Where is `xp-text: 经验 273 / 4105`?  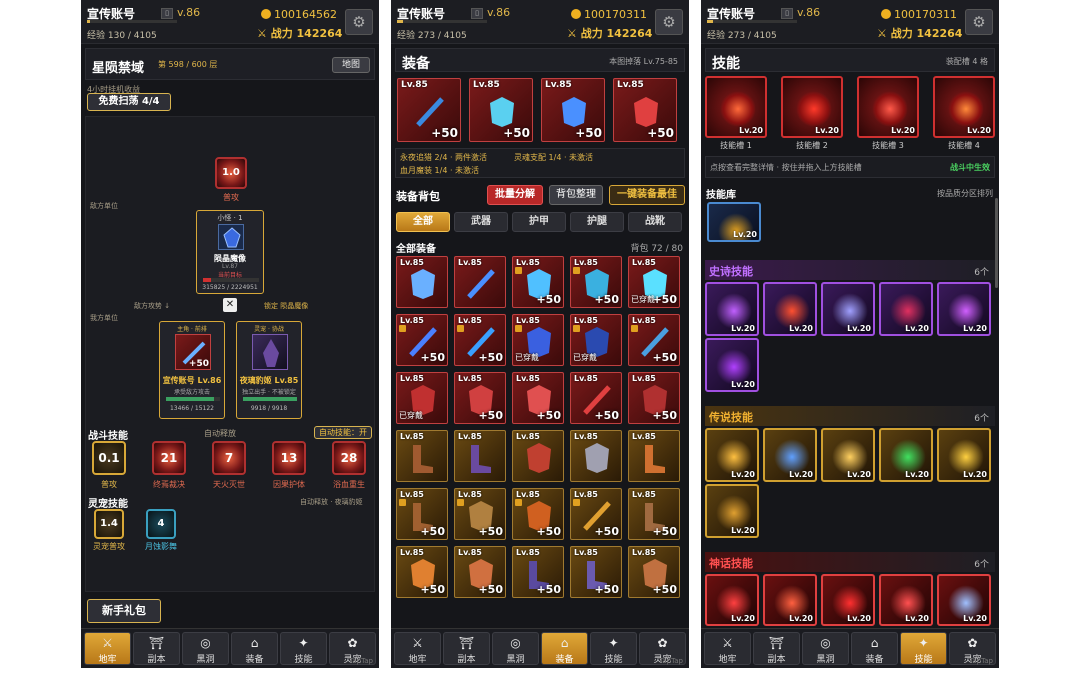 xp-text: 经验 273 / 4105 is located at coordinates (432, 36).